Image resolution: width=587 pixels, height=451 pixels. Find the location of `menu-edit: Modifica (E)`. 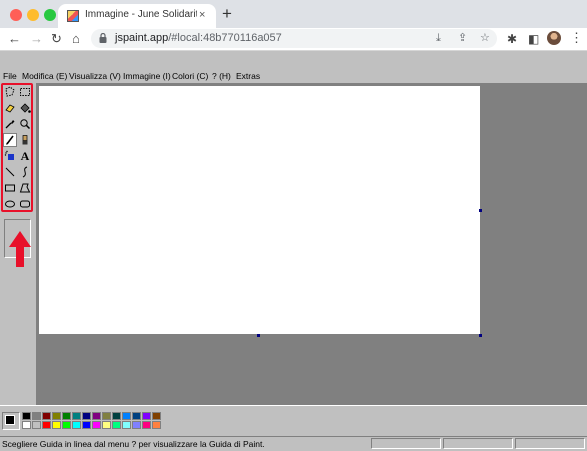

menu-edit: Modifica (E) is located at coordinates (44, 76).